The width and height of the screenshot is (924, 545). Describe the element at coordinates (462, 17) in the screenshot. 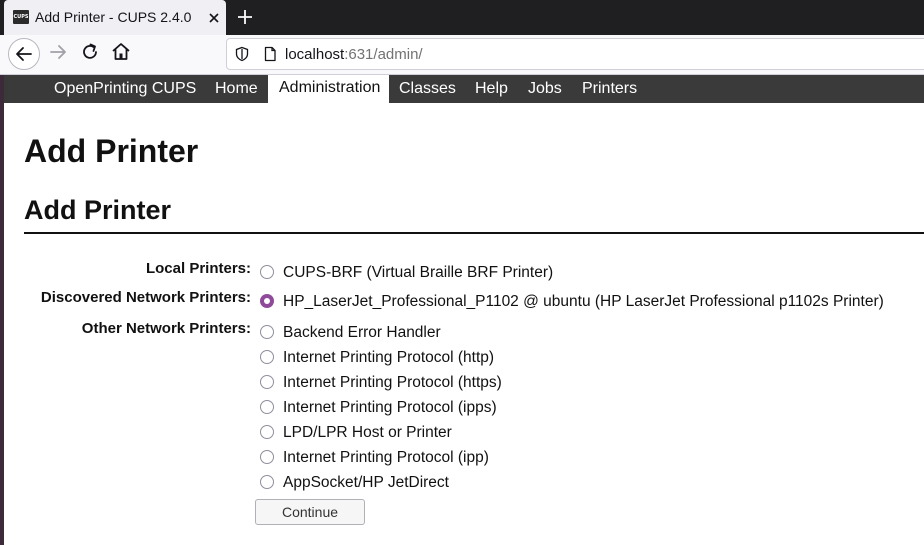

I see `browser-tabstrip: CUPS Add Printer - CUPS 2.4.0` at that location.